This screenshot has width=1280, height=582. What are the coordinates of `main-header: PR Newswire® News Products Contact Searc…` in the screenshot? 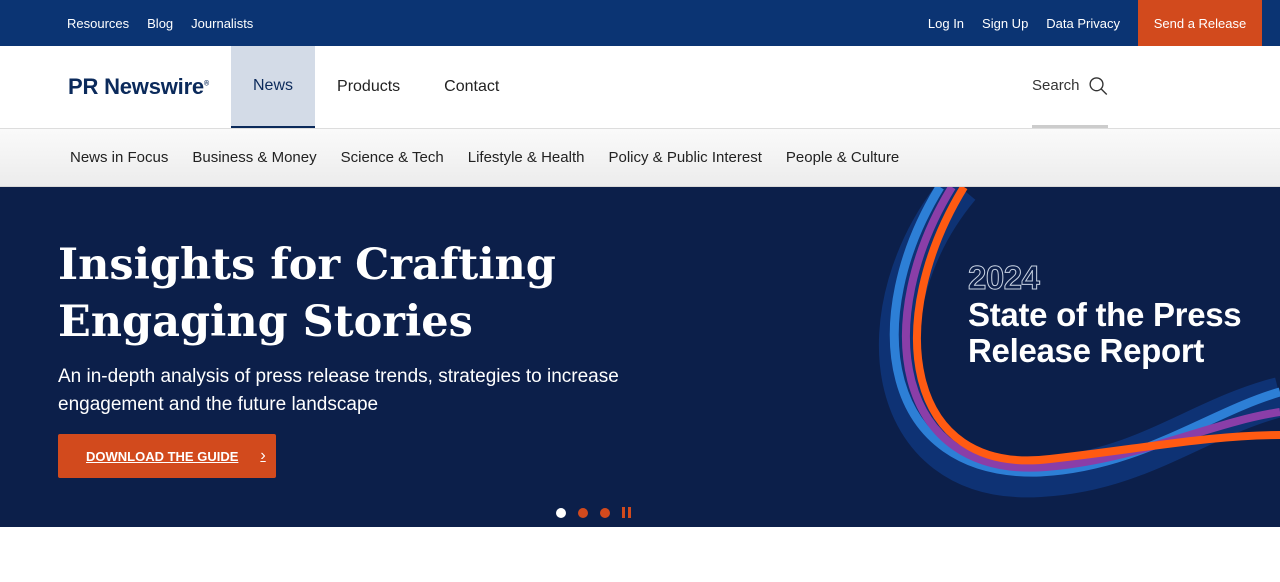 It's located at (640, 87).